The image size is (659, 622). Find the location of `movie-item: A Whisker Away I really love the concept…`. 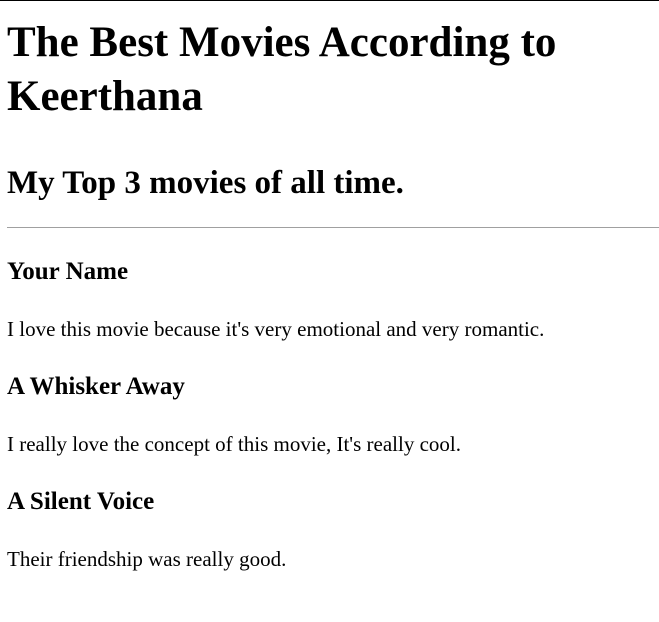

movie-item: A Whisker Away I really love the concept… is located at coordinates (234, 414).